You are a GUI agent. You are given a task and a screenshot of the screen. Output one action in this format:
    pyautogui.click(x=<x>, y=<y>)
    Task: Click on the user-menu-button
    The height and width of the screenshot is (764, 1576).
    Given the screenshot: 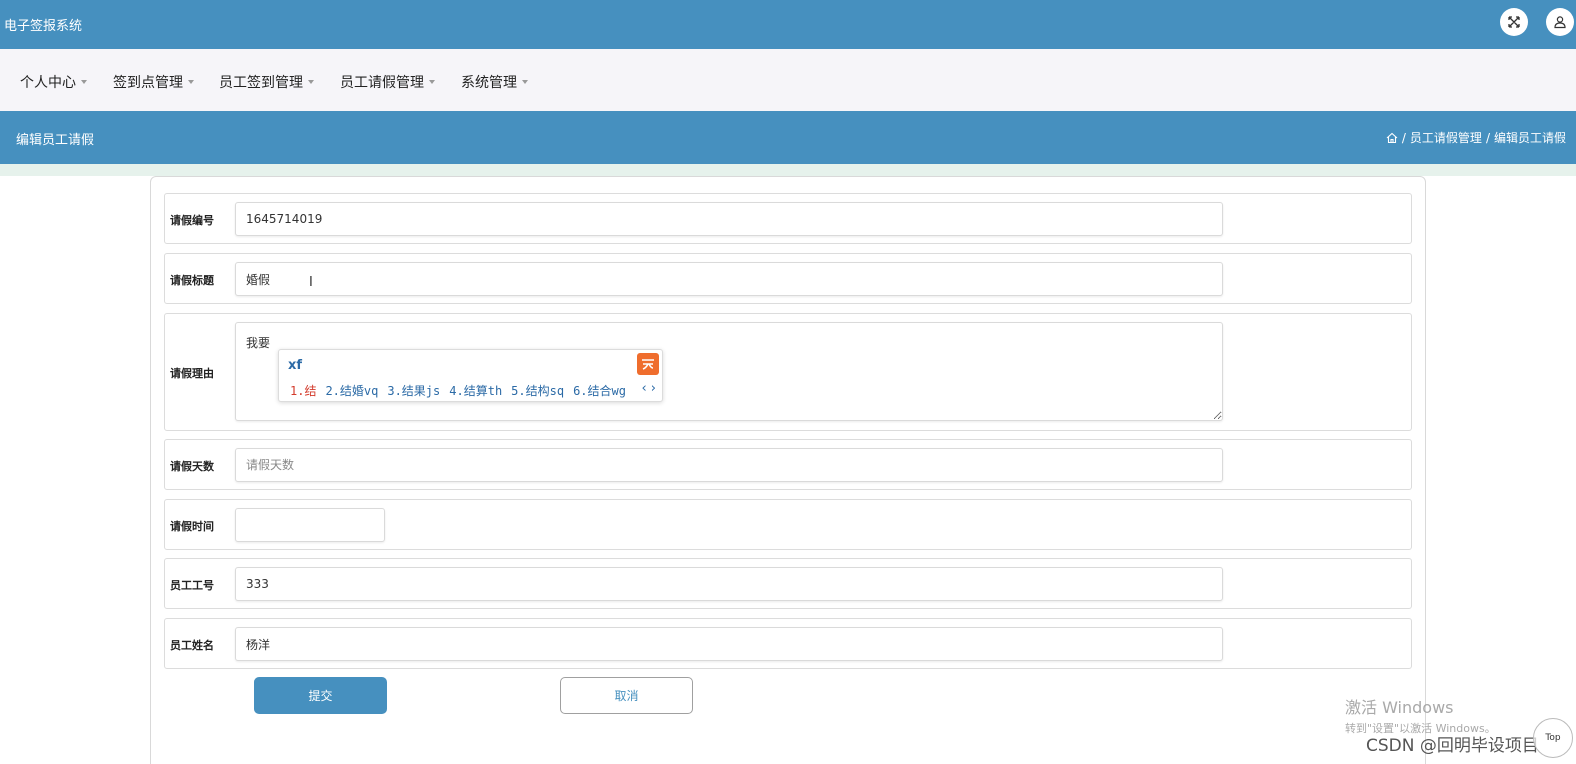 What is the action you would take?
    pyautogui.click(x=1560, y=22)
    